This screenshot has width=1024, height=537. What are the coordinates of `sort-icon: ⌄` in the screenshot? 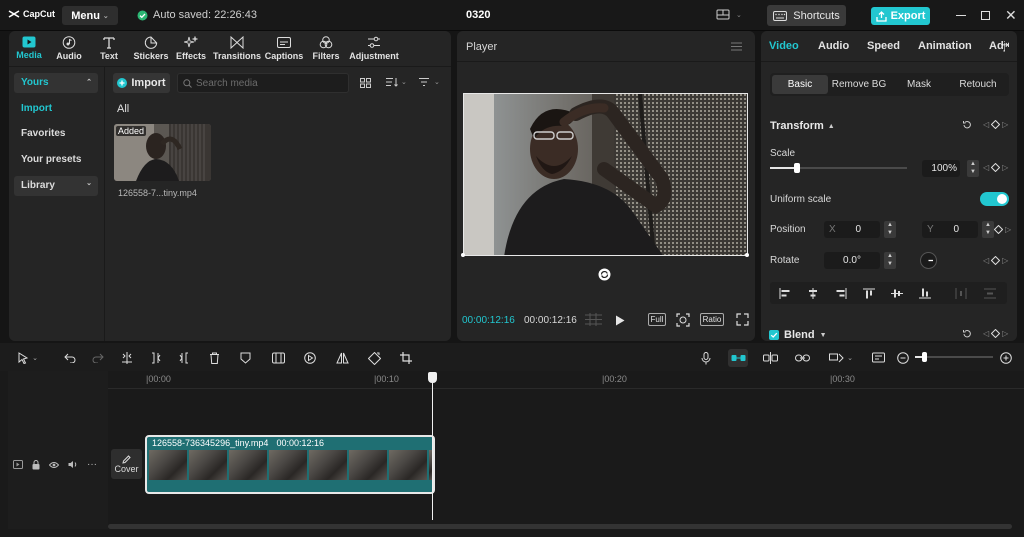 It's located at (396, 82).